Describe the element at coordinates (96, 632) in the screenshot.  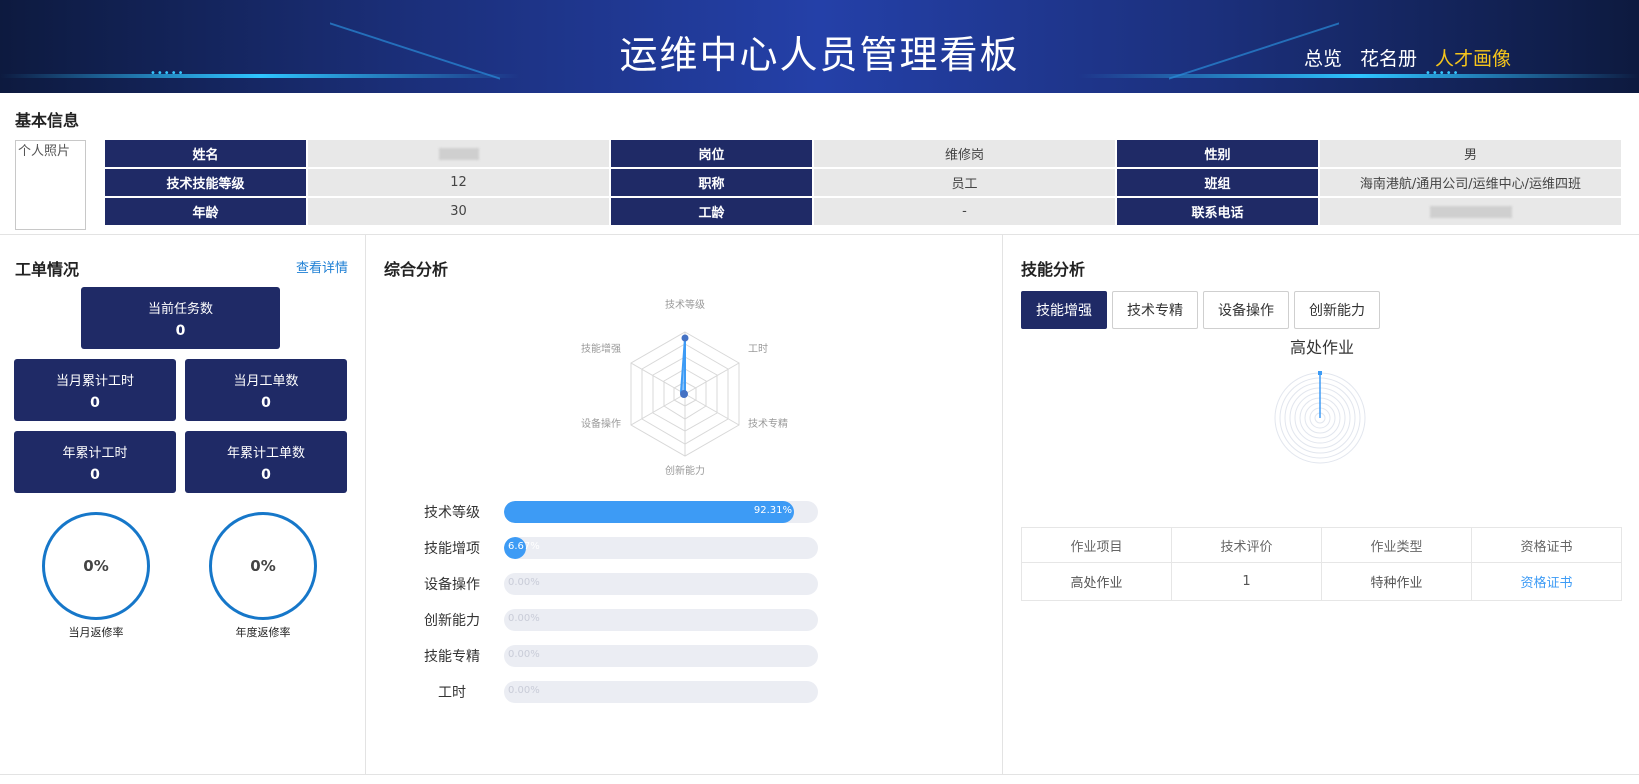
I see `ring-label: 当月返修率` at that location.